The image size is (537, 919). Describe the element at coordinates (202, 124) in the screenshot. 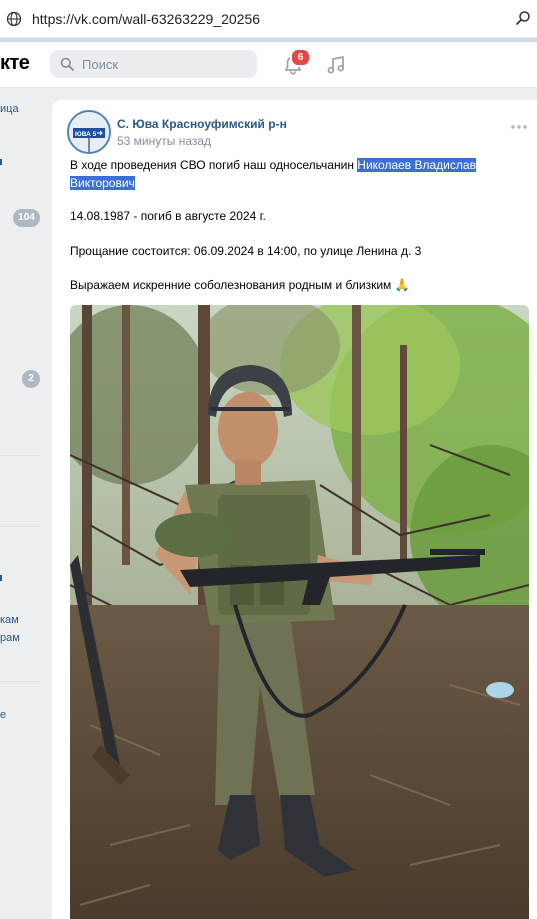

I see `post-author-link: С. Юва Красноуфимский р-н` at that location.